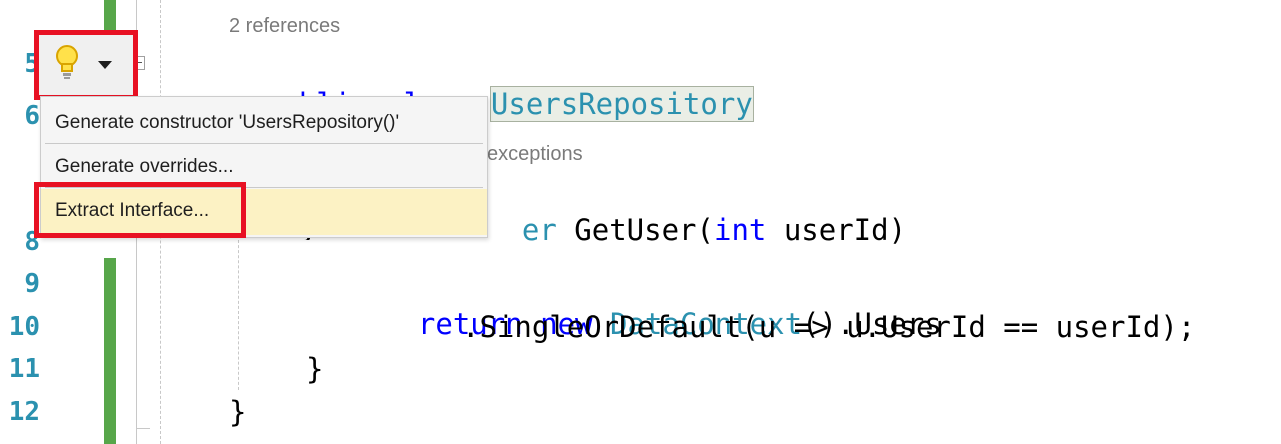  I want to click on codelens-exceptions: exceptions, so click(535, 154).